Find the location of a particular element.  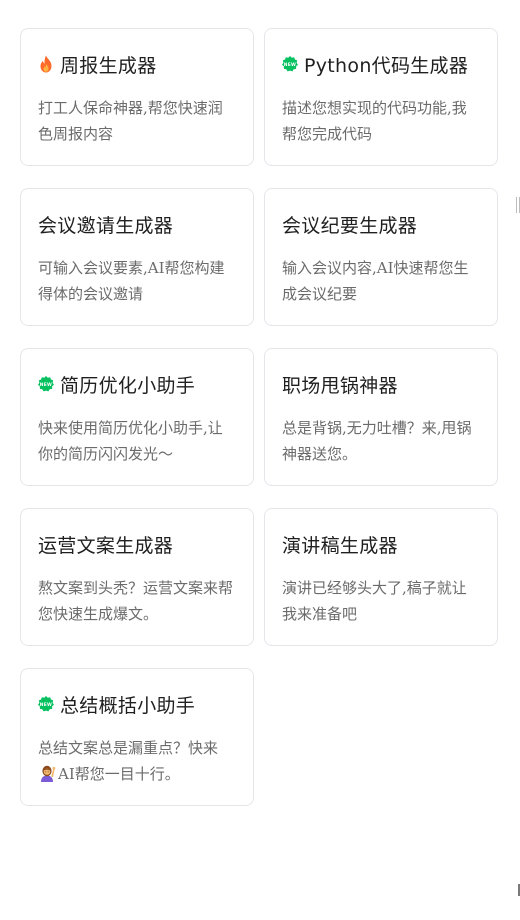

card-ops-copywriting: 运营文案生成器 熬文案到头秃？运营文案来帮您快速生成爆文。 is located at coordinates (137, 577).